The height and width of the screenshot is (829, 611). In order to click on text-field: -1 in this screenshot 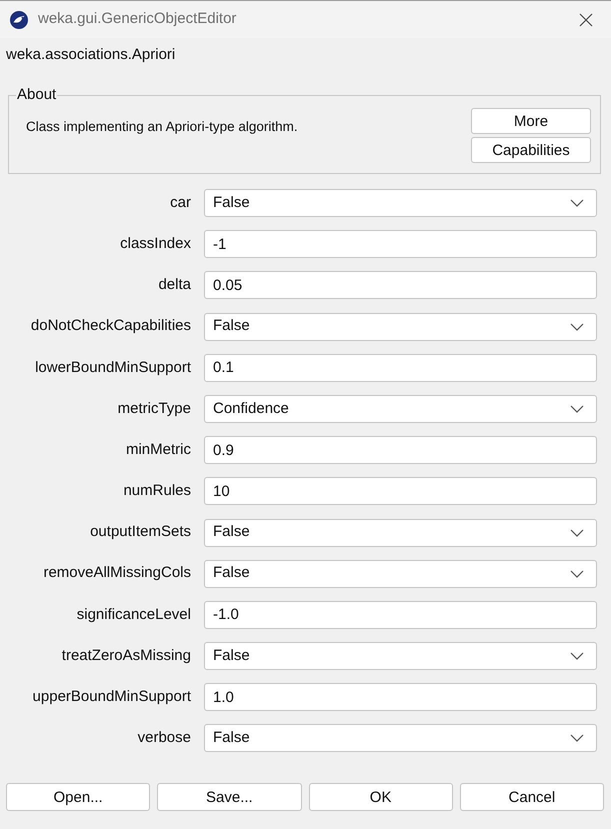, I will do `click(400, 244)`.